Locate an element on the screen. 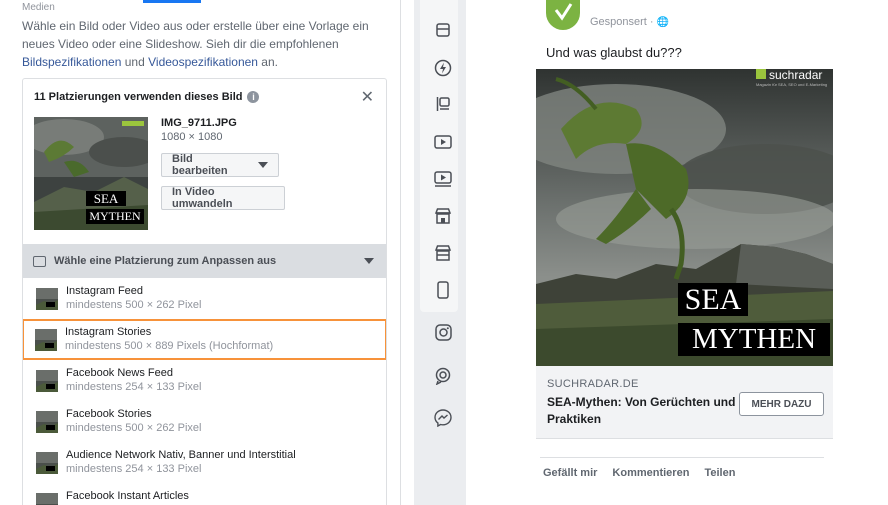 The width and height of the screenshot is (888, 505). image-specs-link: Bildspezifikationen is located at coordinates (71, 62).